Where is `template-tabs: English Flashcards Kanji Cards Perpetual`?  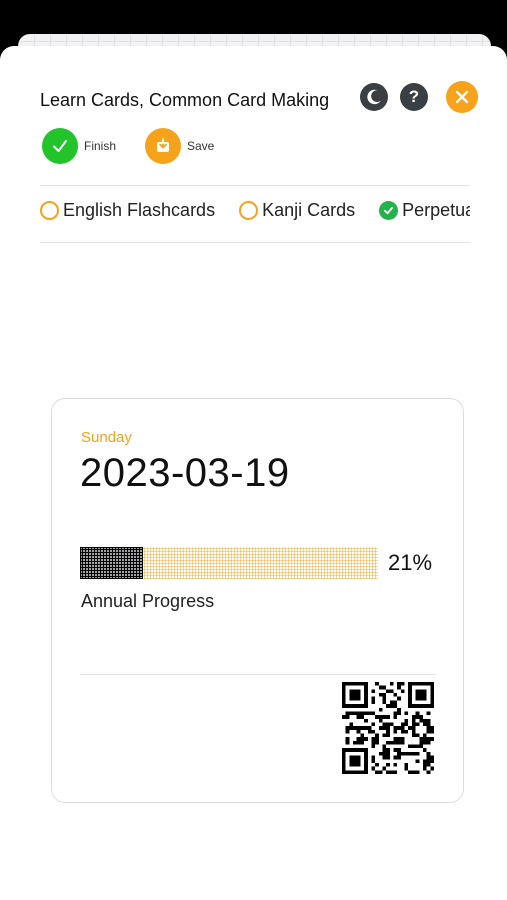 template-tabs: English Flashcards Kanji Cards Perpetual is located at coordinates (255, 215).